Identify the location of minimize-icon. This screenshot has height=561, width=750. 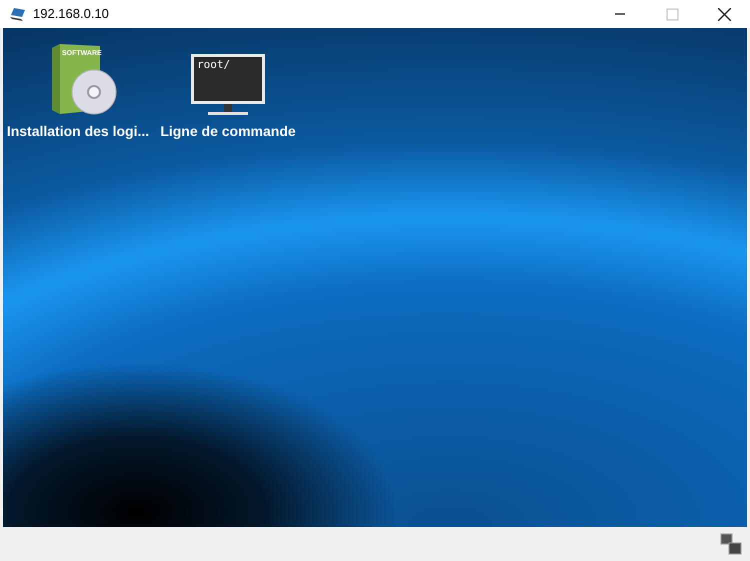
(620, 14).